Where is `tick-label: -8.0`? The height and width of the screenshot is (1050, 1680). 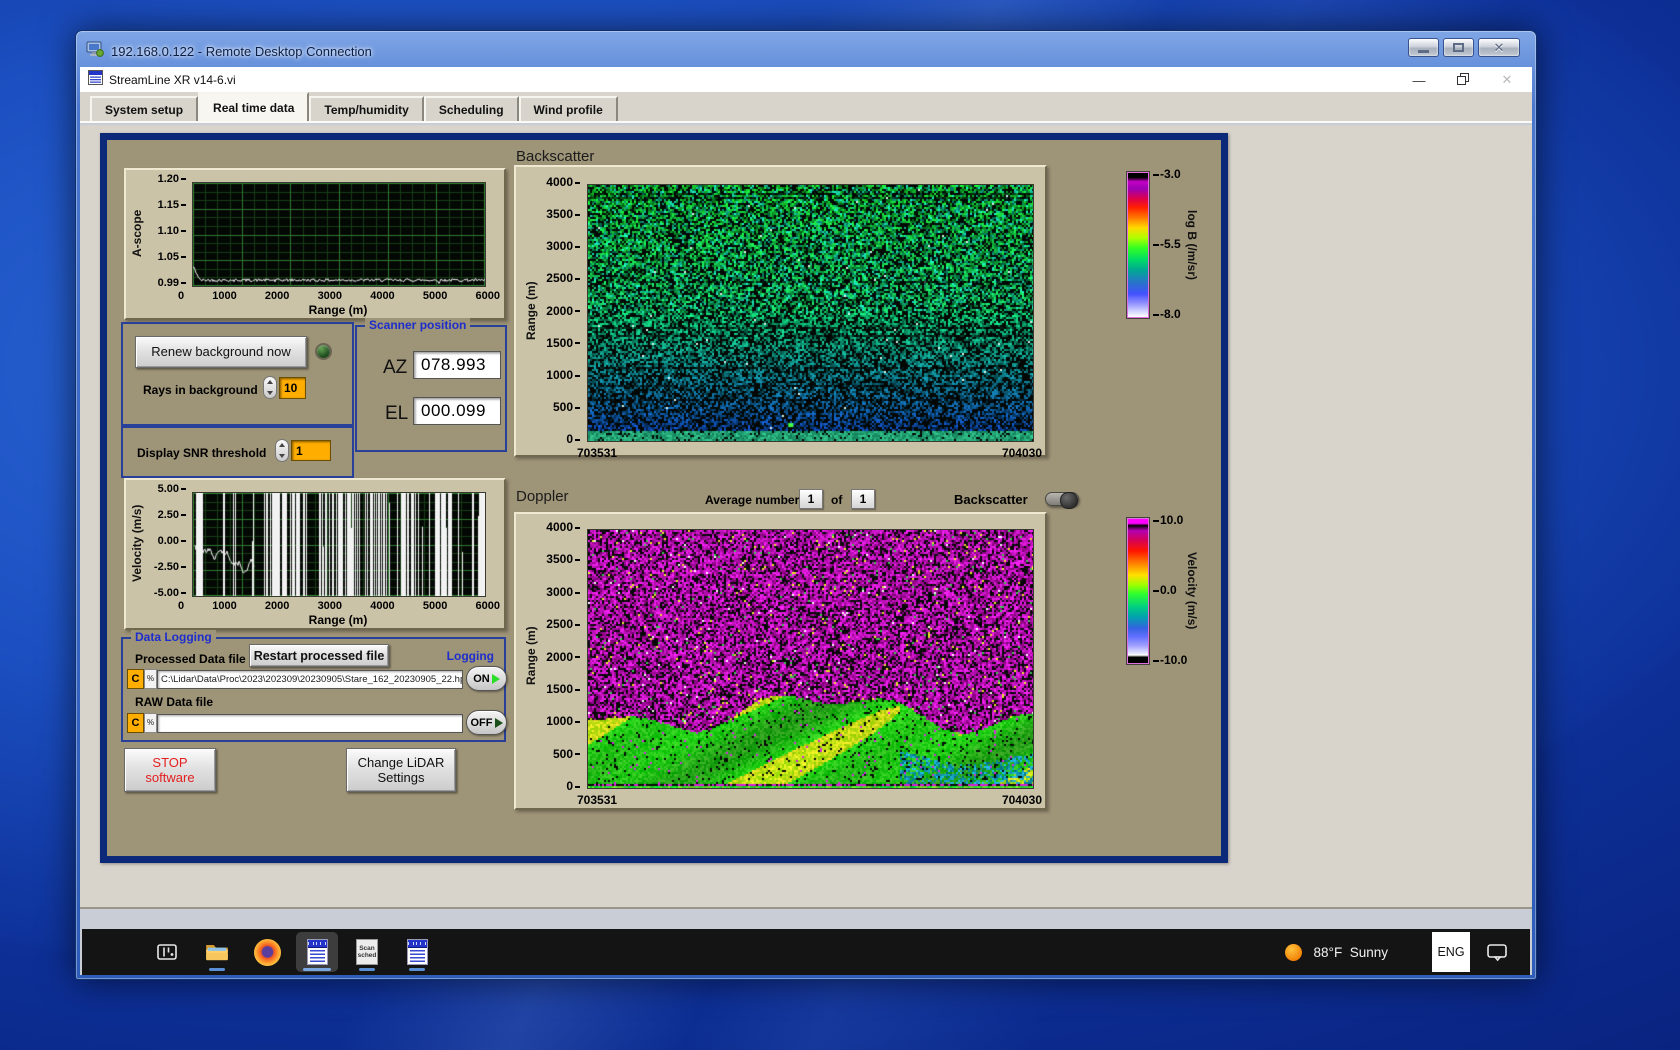 tick-label: -8.0 is located at coordinates (1167, 314).